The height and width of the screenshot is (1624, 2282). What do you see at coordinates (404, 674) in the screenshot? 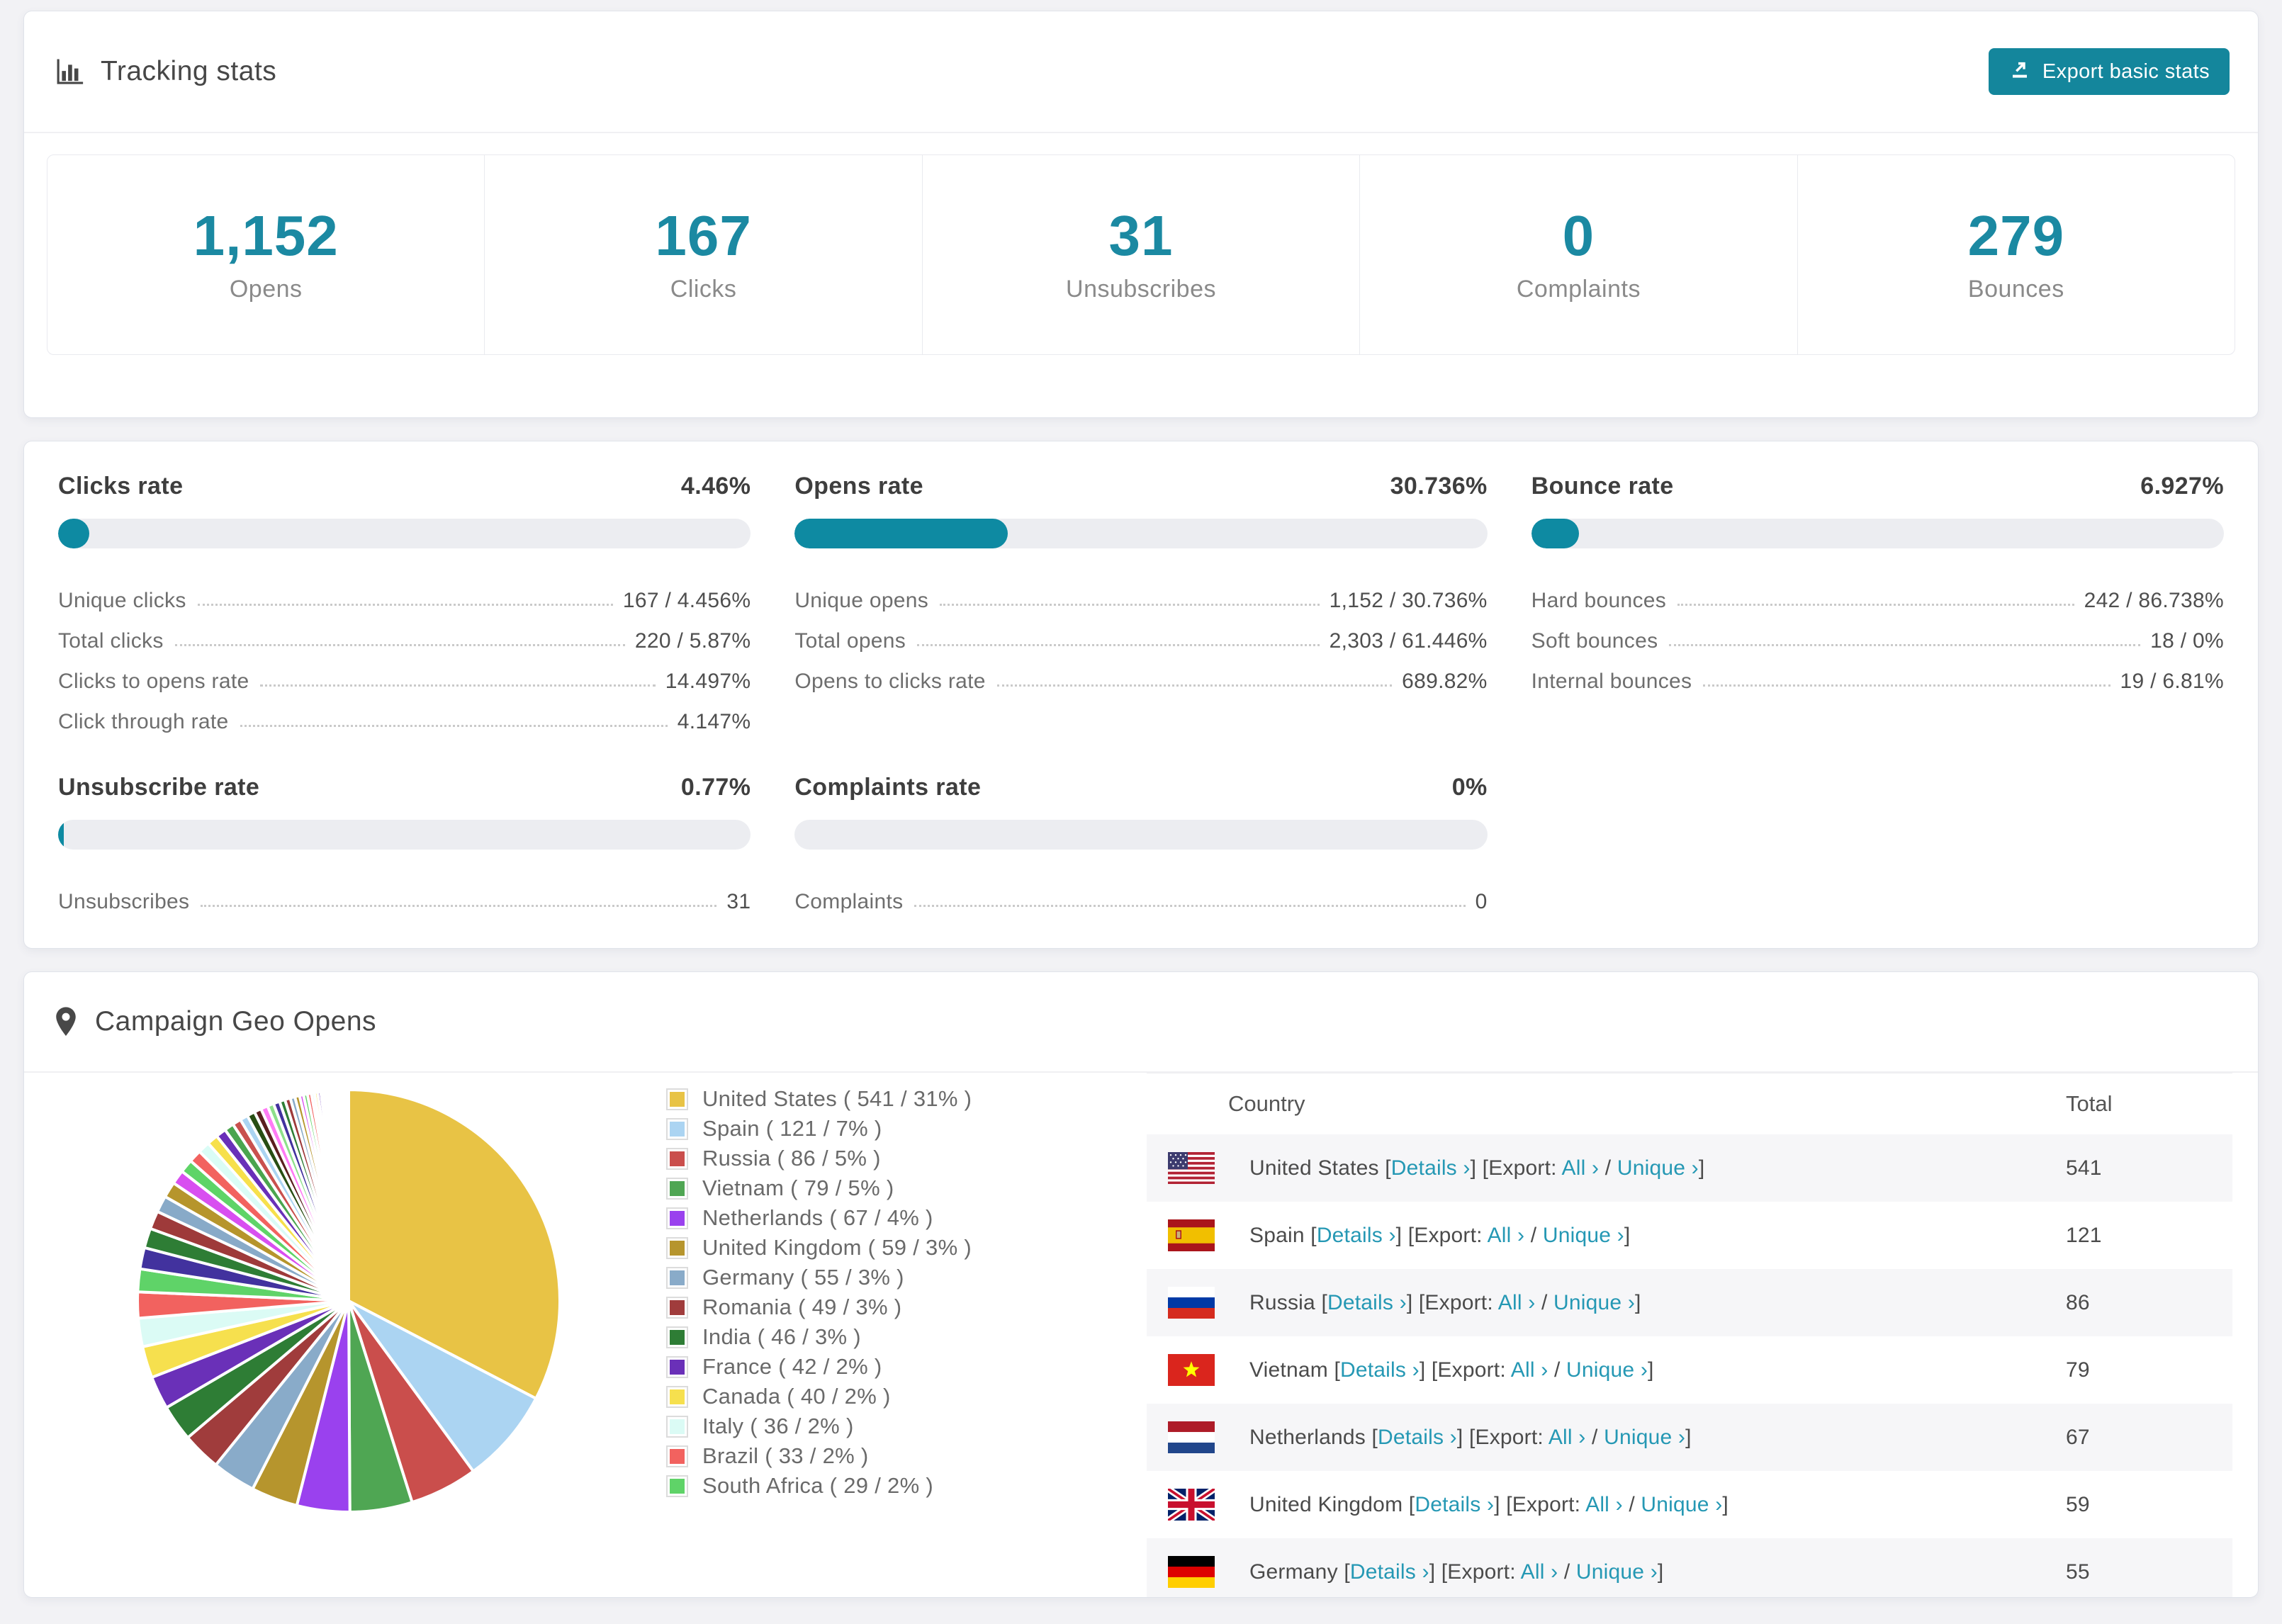
I see `rate-row-clicks-to-opens-rate: Clicks to opens rate 14.497%` at bounding box center [404, 674].